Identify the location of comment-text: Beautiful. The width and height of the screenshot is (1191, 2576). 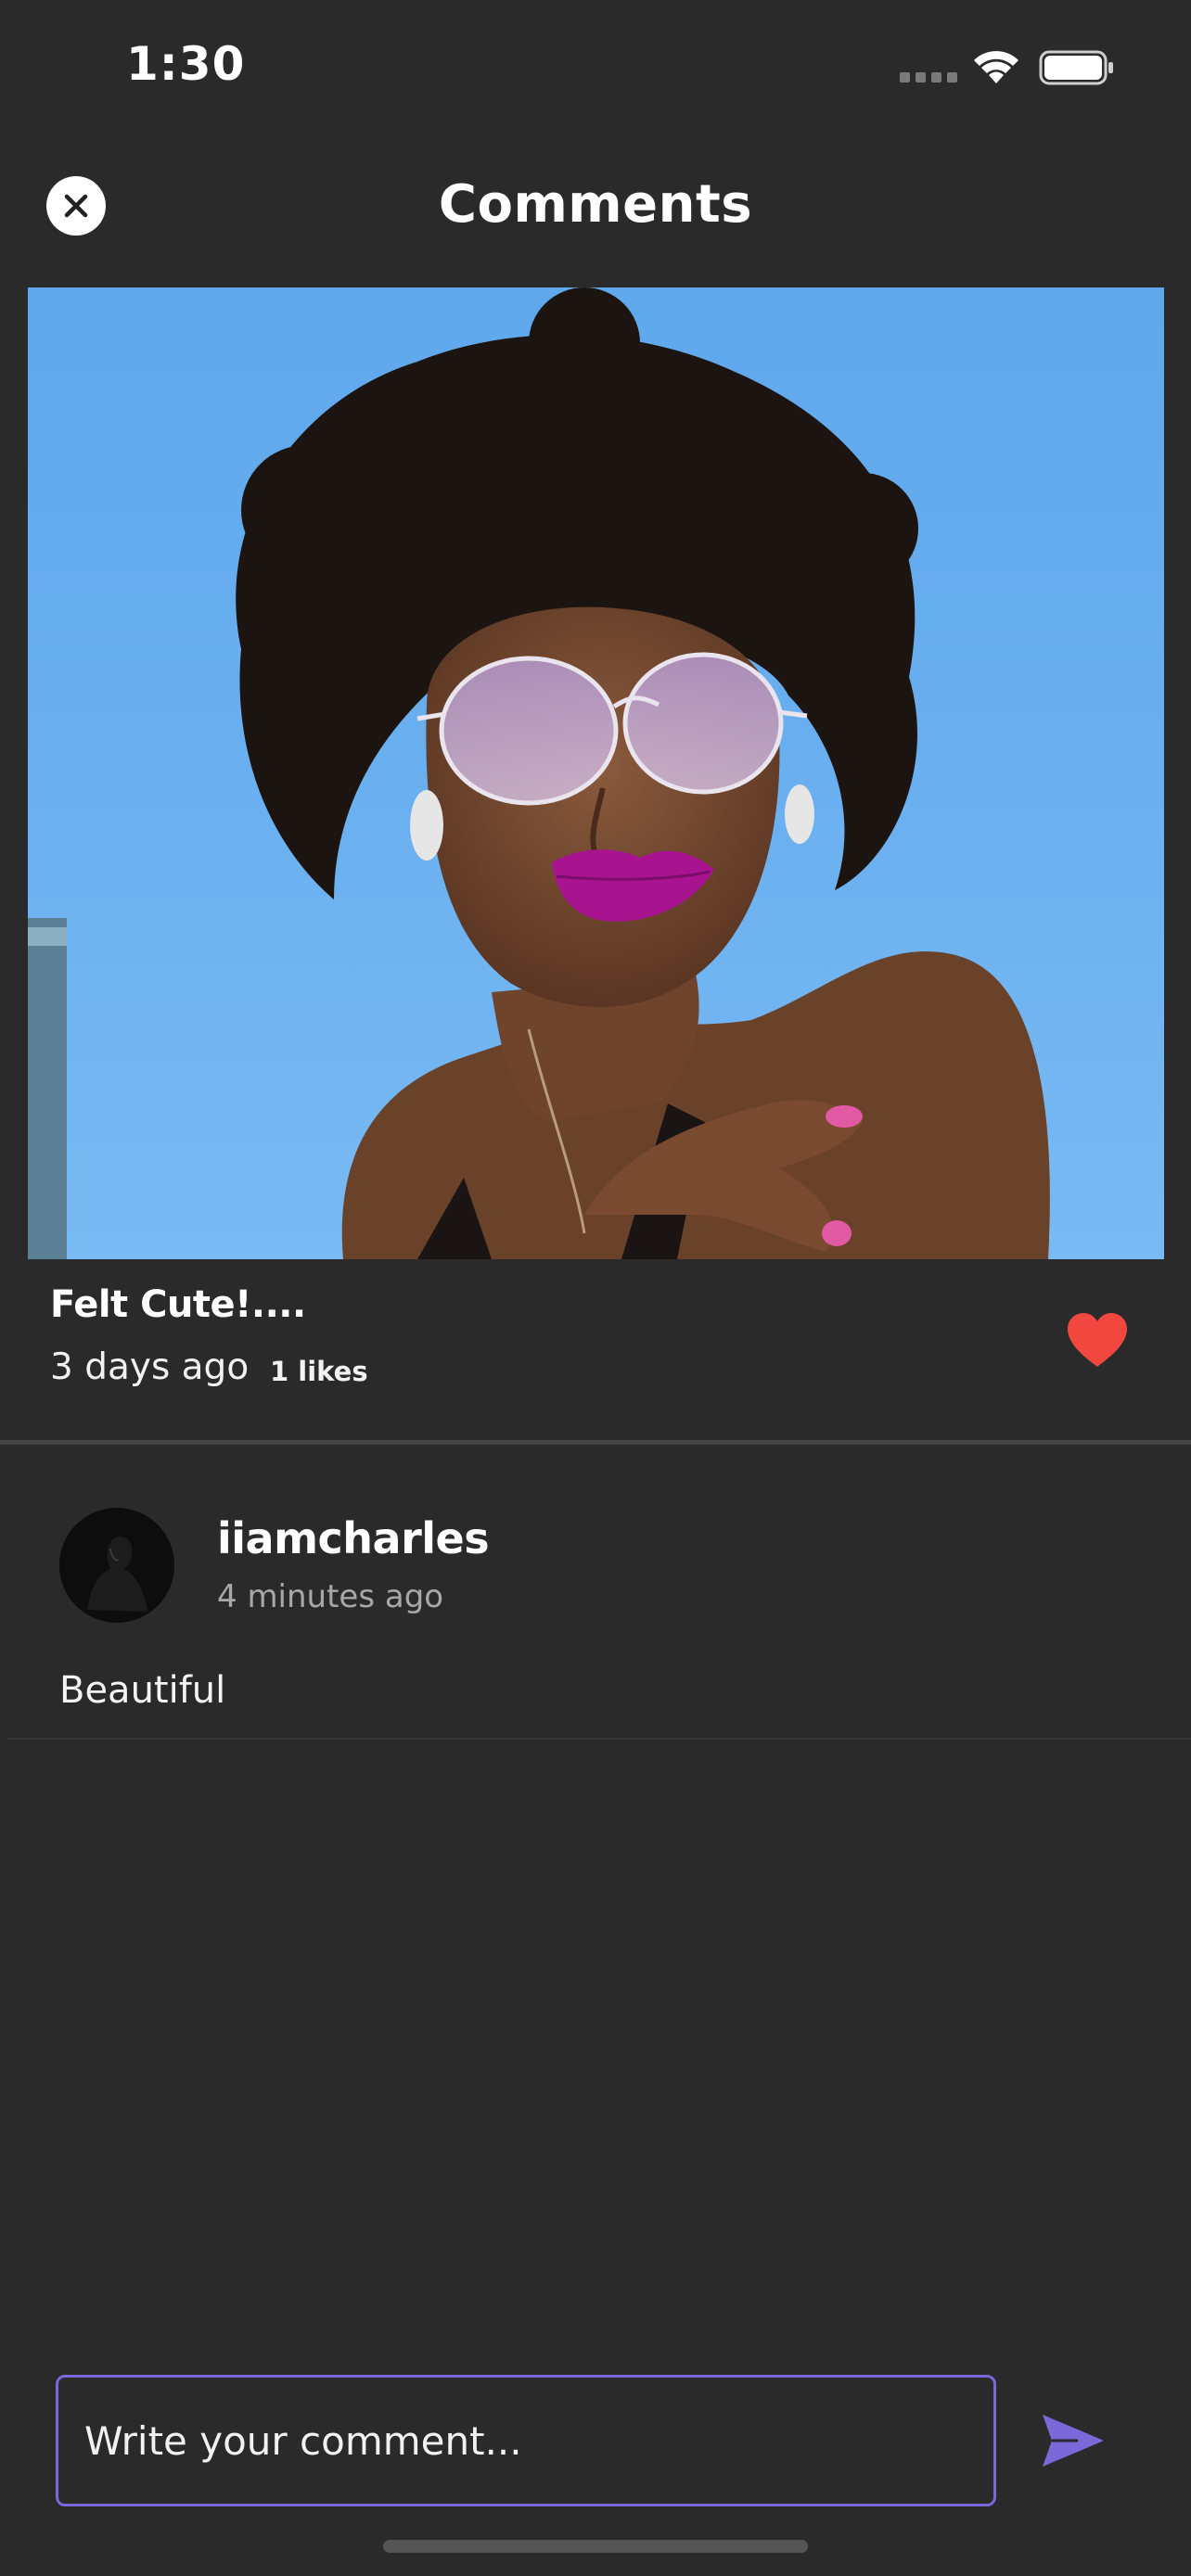
(142, 1691).